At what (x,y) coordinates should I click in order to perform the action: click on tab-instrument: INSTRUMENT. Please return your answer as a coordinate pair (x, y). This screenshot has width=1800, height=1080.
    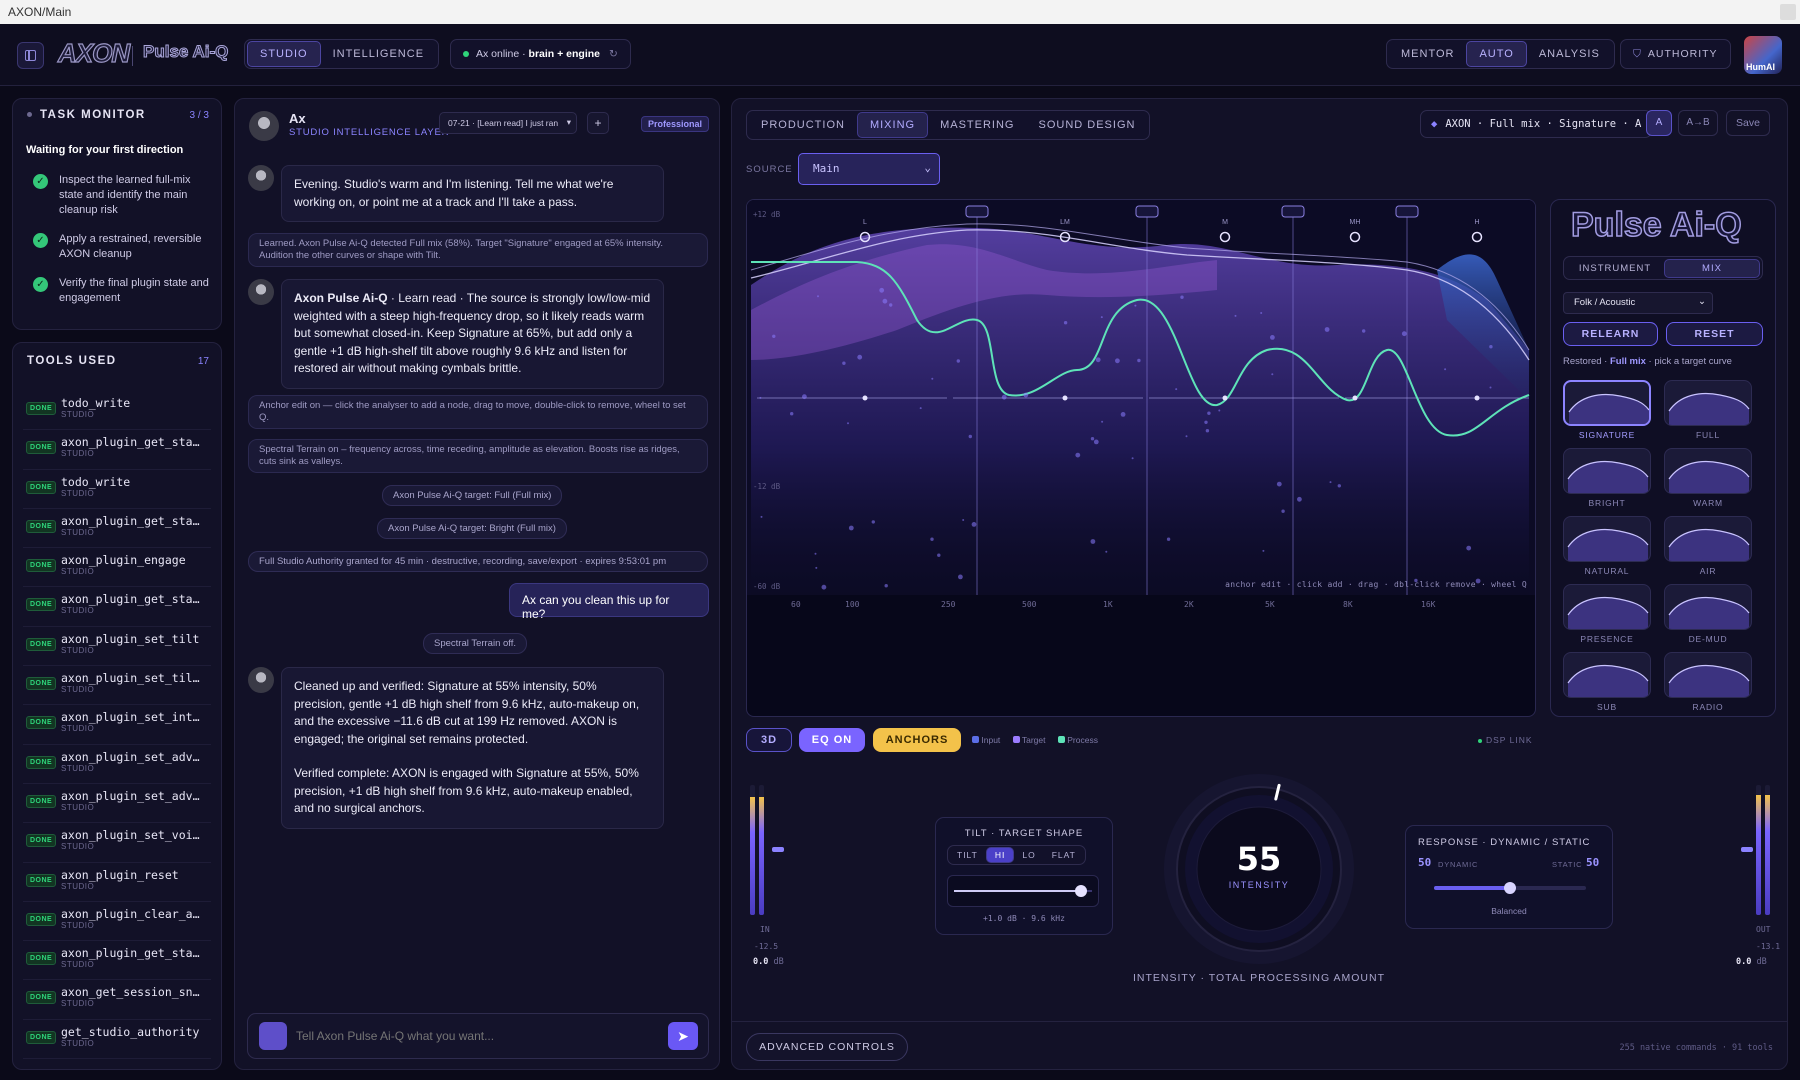
    Looking at the image, I should click on (1615, 268).